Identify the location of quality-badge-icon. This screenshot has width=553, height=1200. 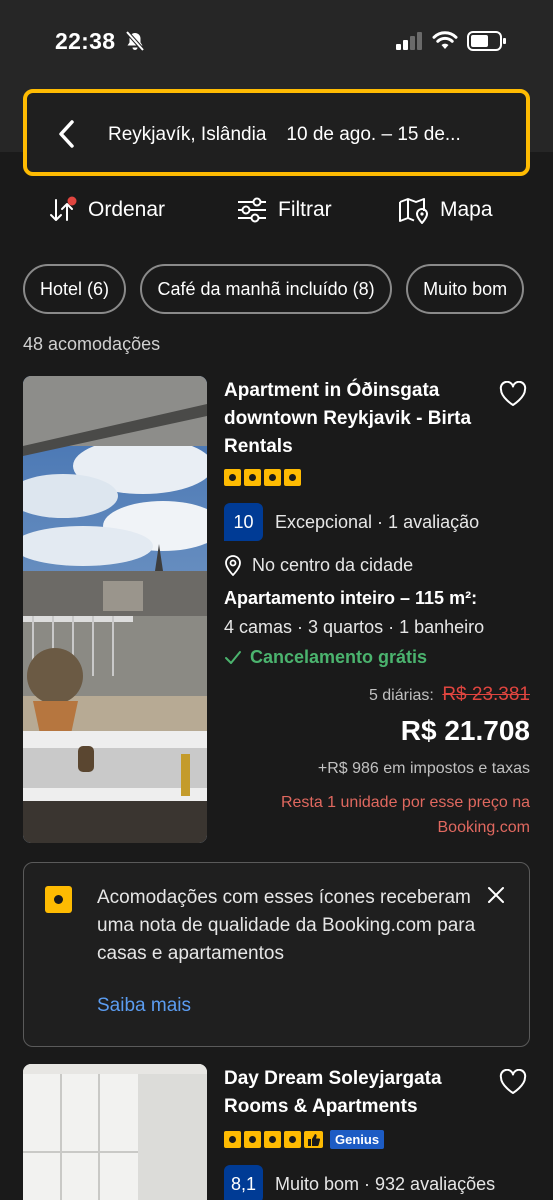
(58, 899).